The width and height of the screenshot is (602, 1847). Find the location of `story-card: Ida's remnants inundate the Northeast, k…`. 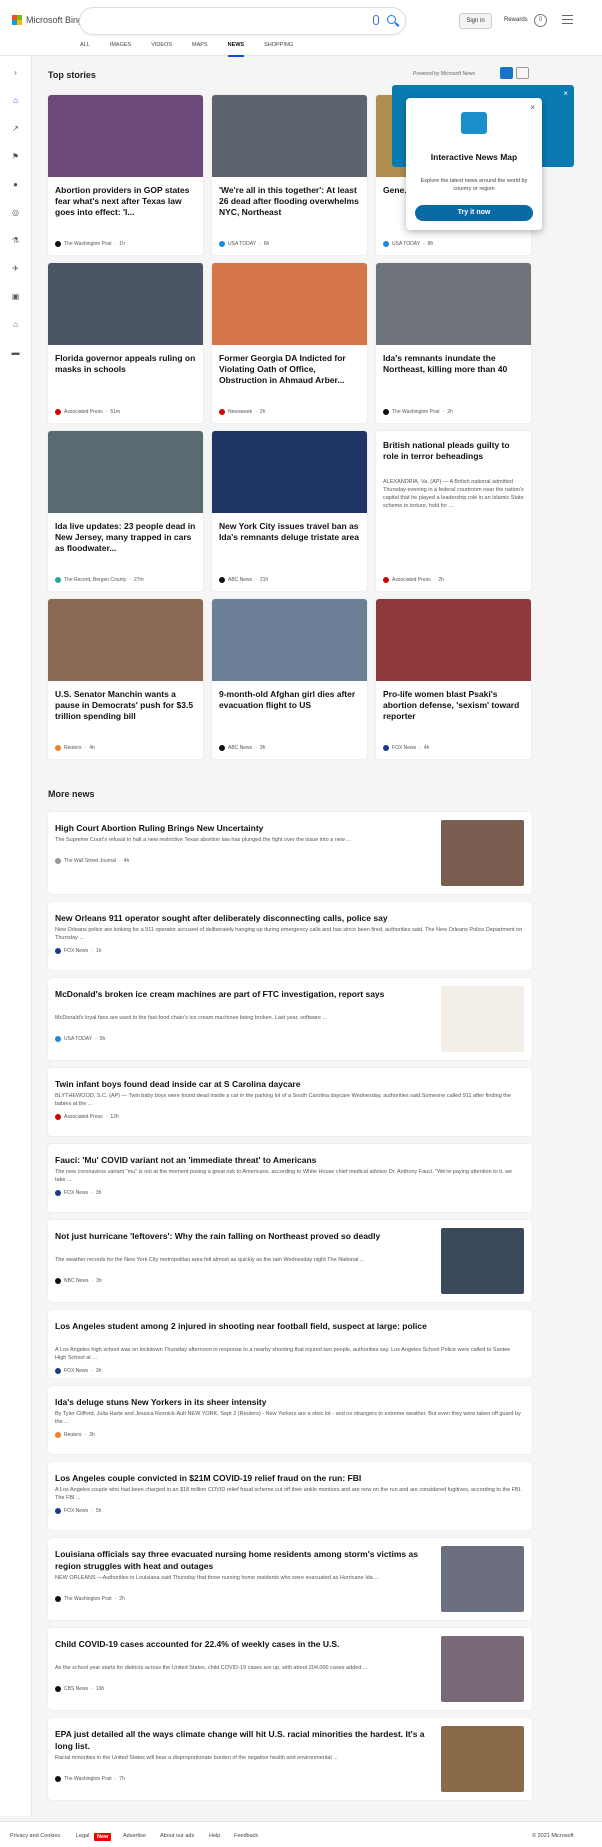

story-card: Ida's remnants inundate the Northeast, k… is located at coordinates (453, 343).